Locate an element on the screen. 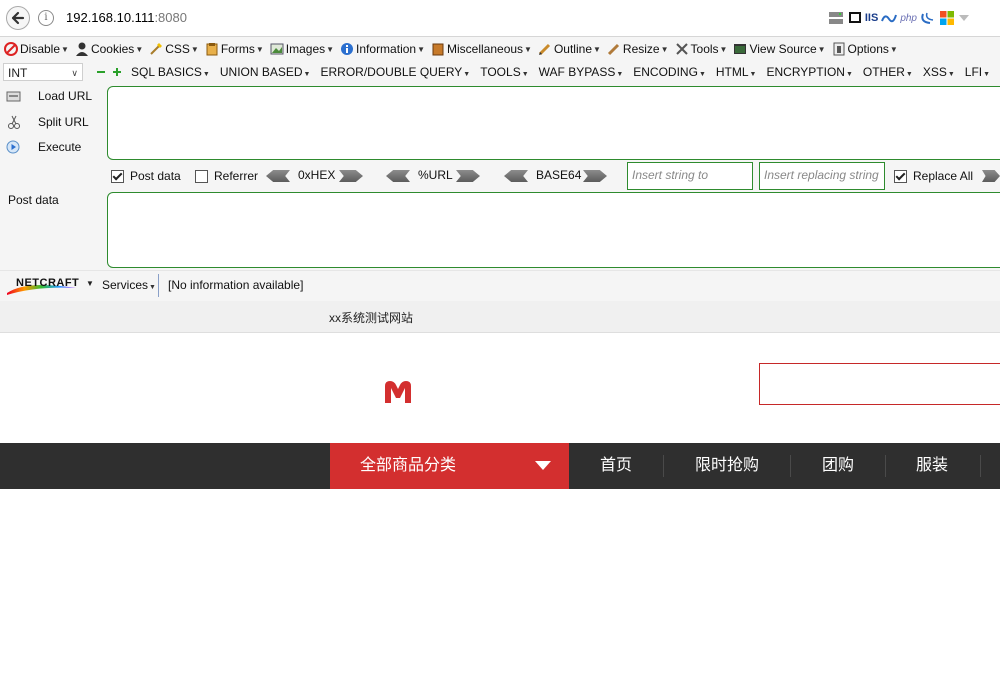  menu-label: CSS is located at coordinates (177, 49).